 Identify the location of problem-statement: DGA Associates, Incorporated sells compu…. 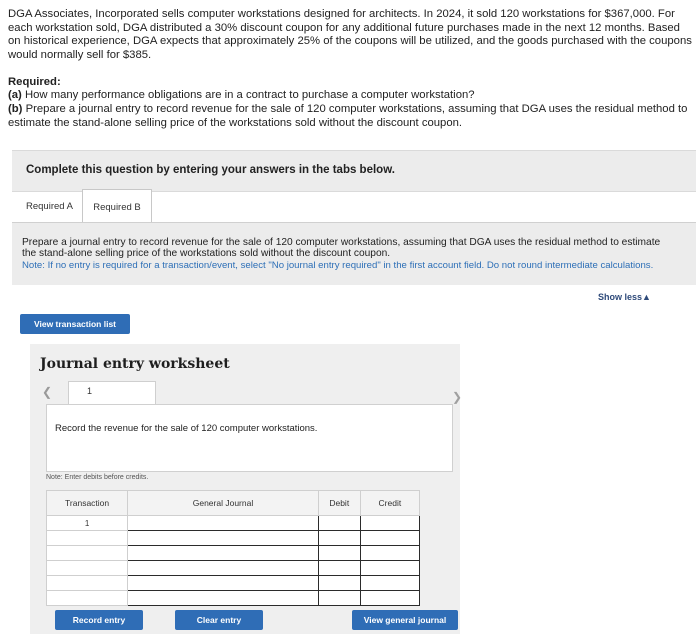
(350, 34).